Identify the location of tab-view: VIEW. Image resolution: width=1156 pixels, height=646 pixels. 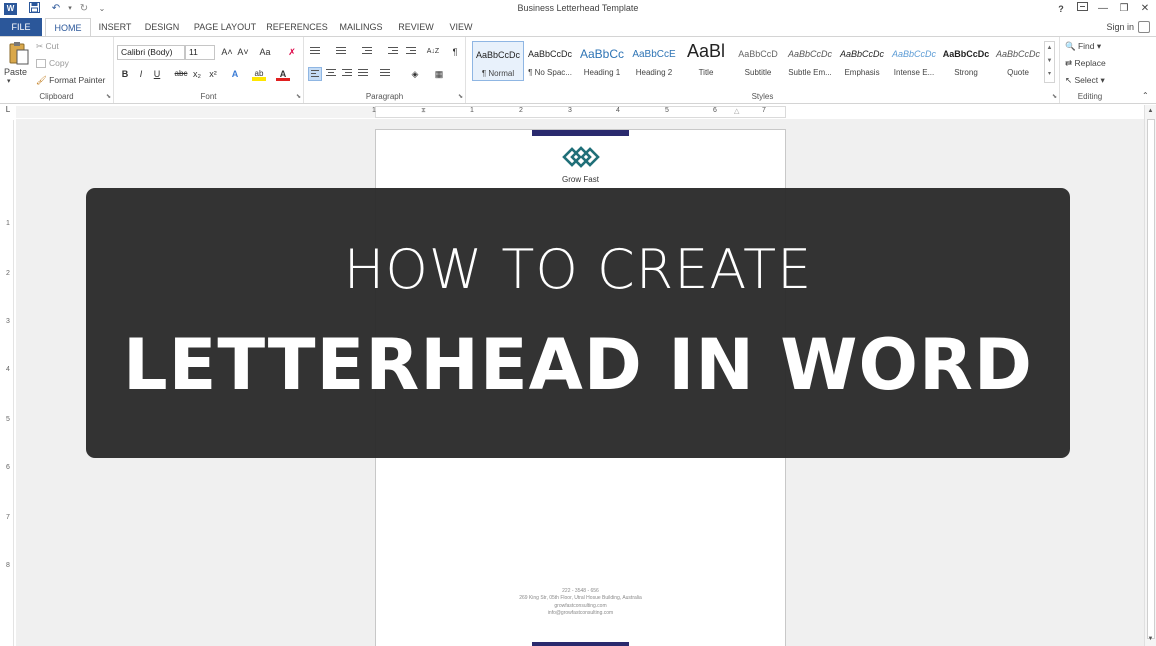
(461, 27).